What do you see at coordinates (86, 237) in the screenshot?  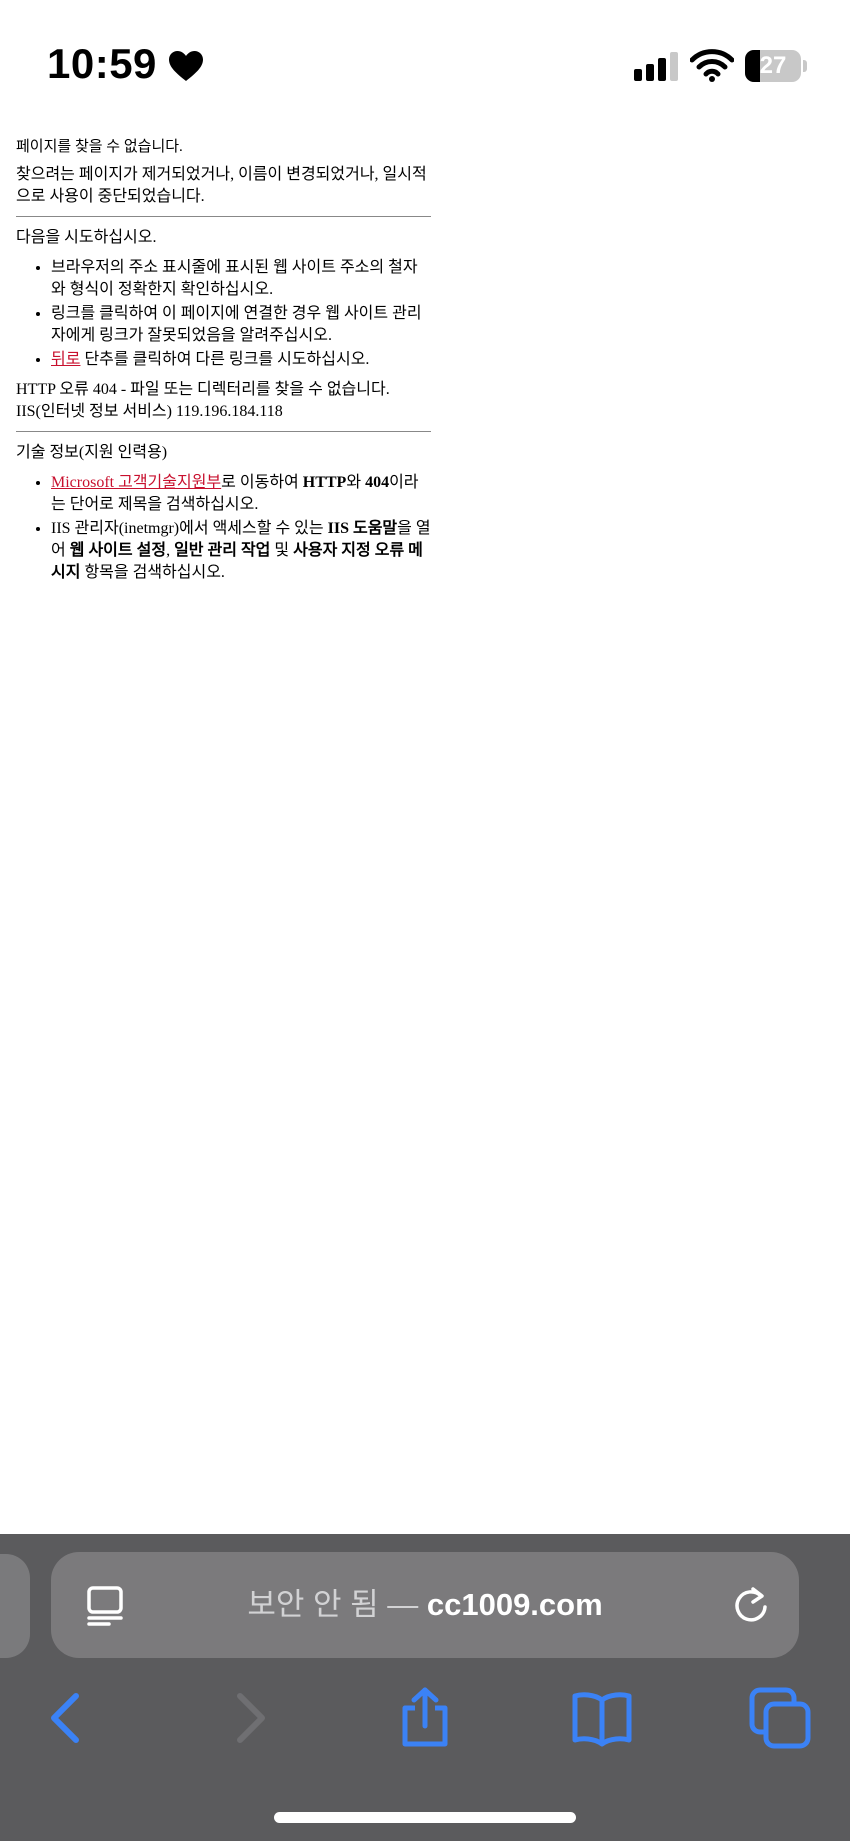 I see `try-heading: 다음을 시도하십시오.` at bounding box center [86, 237].